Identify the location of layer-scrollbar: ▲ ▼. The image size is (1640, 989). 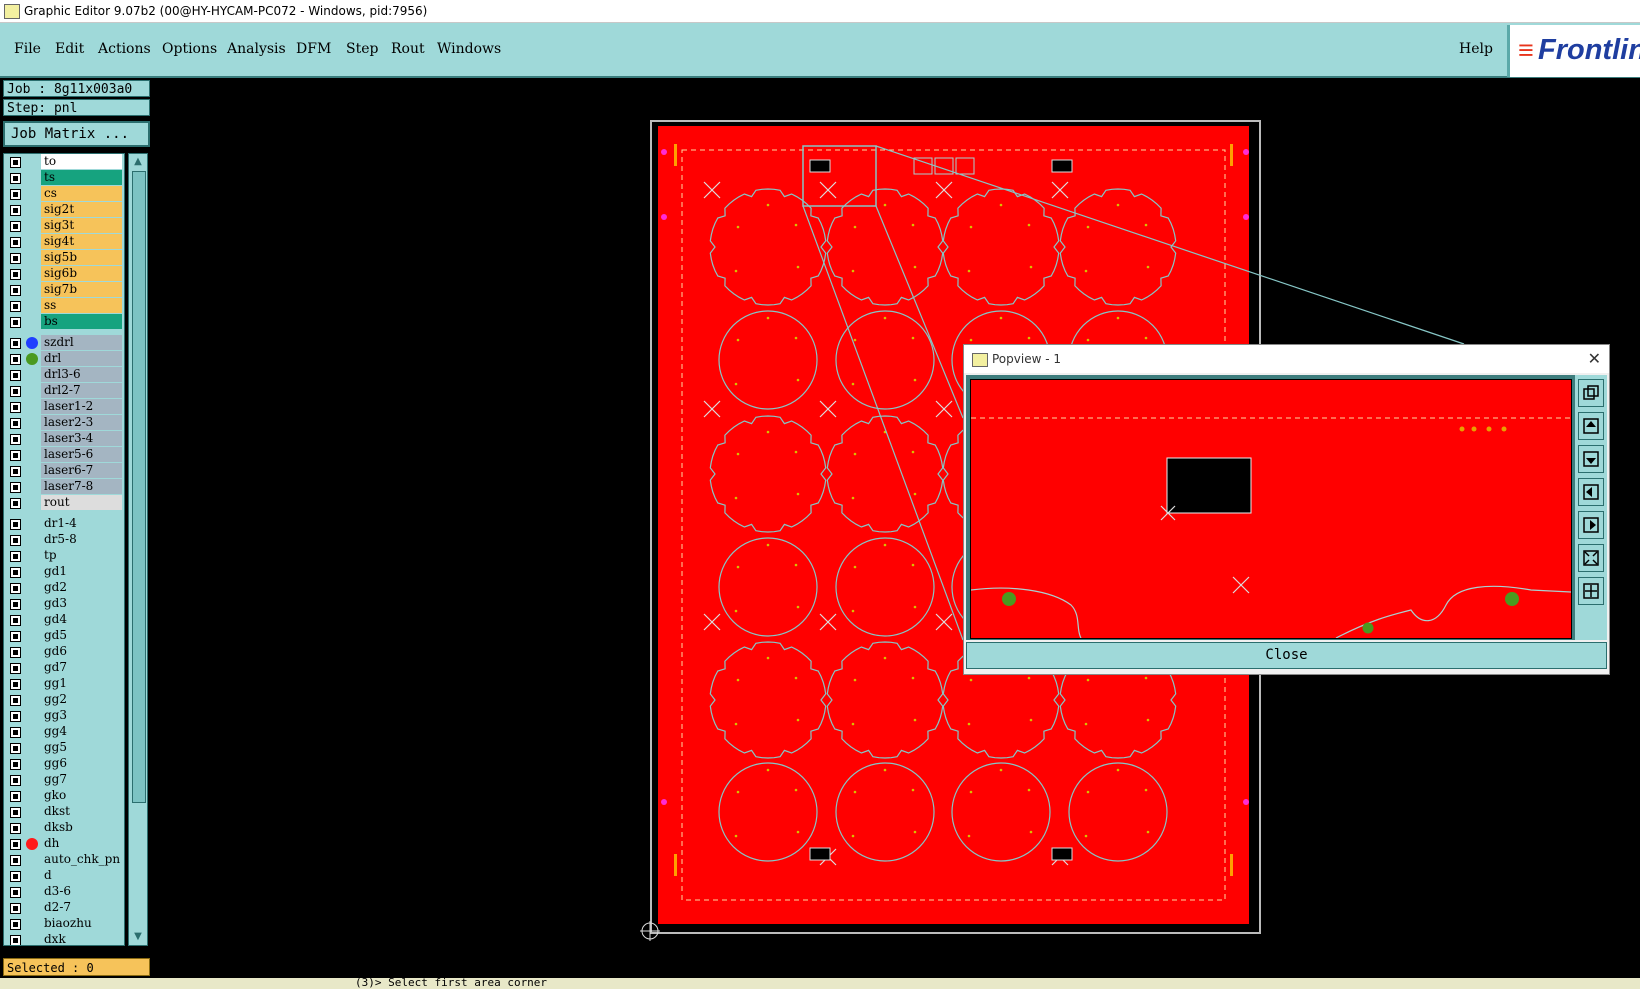
(138, 549).